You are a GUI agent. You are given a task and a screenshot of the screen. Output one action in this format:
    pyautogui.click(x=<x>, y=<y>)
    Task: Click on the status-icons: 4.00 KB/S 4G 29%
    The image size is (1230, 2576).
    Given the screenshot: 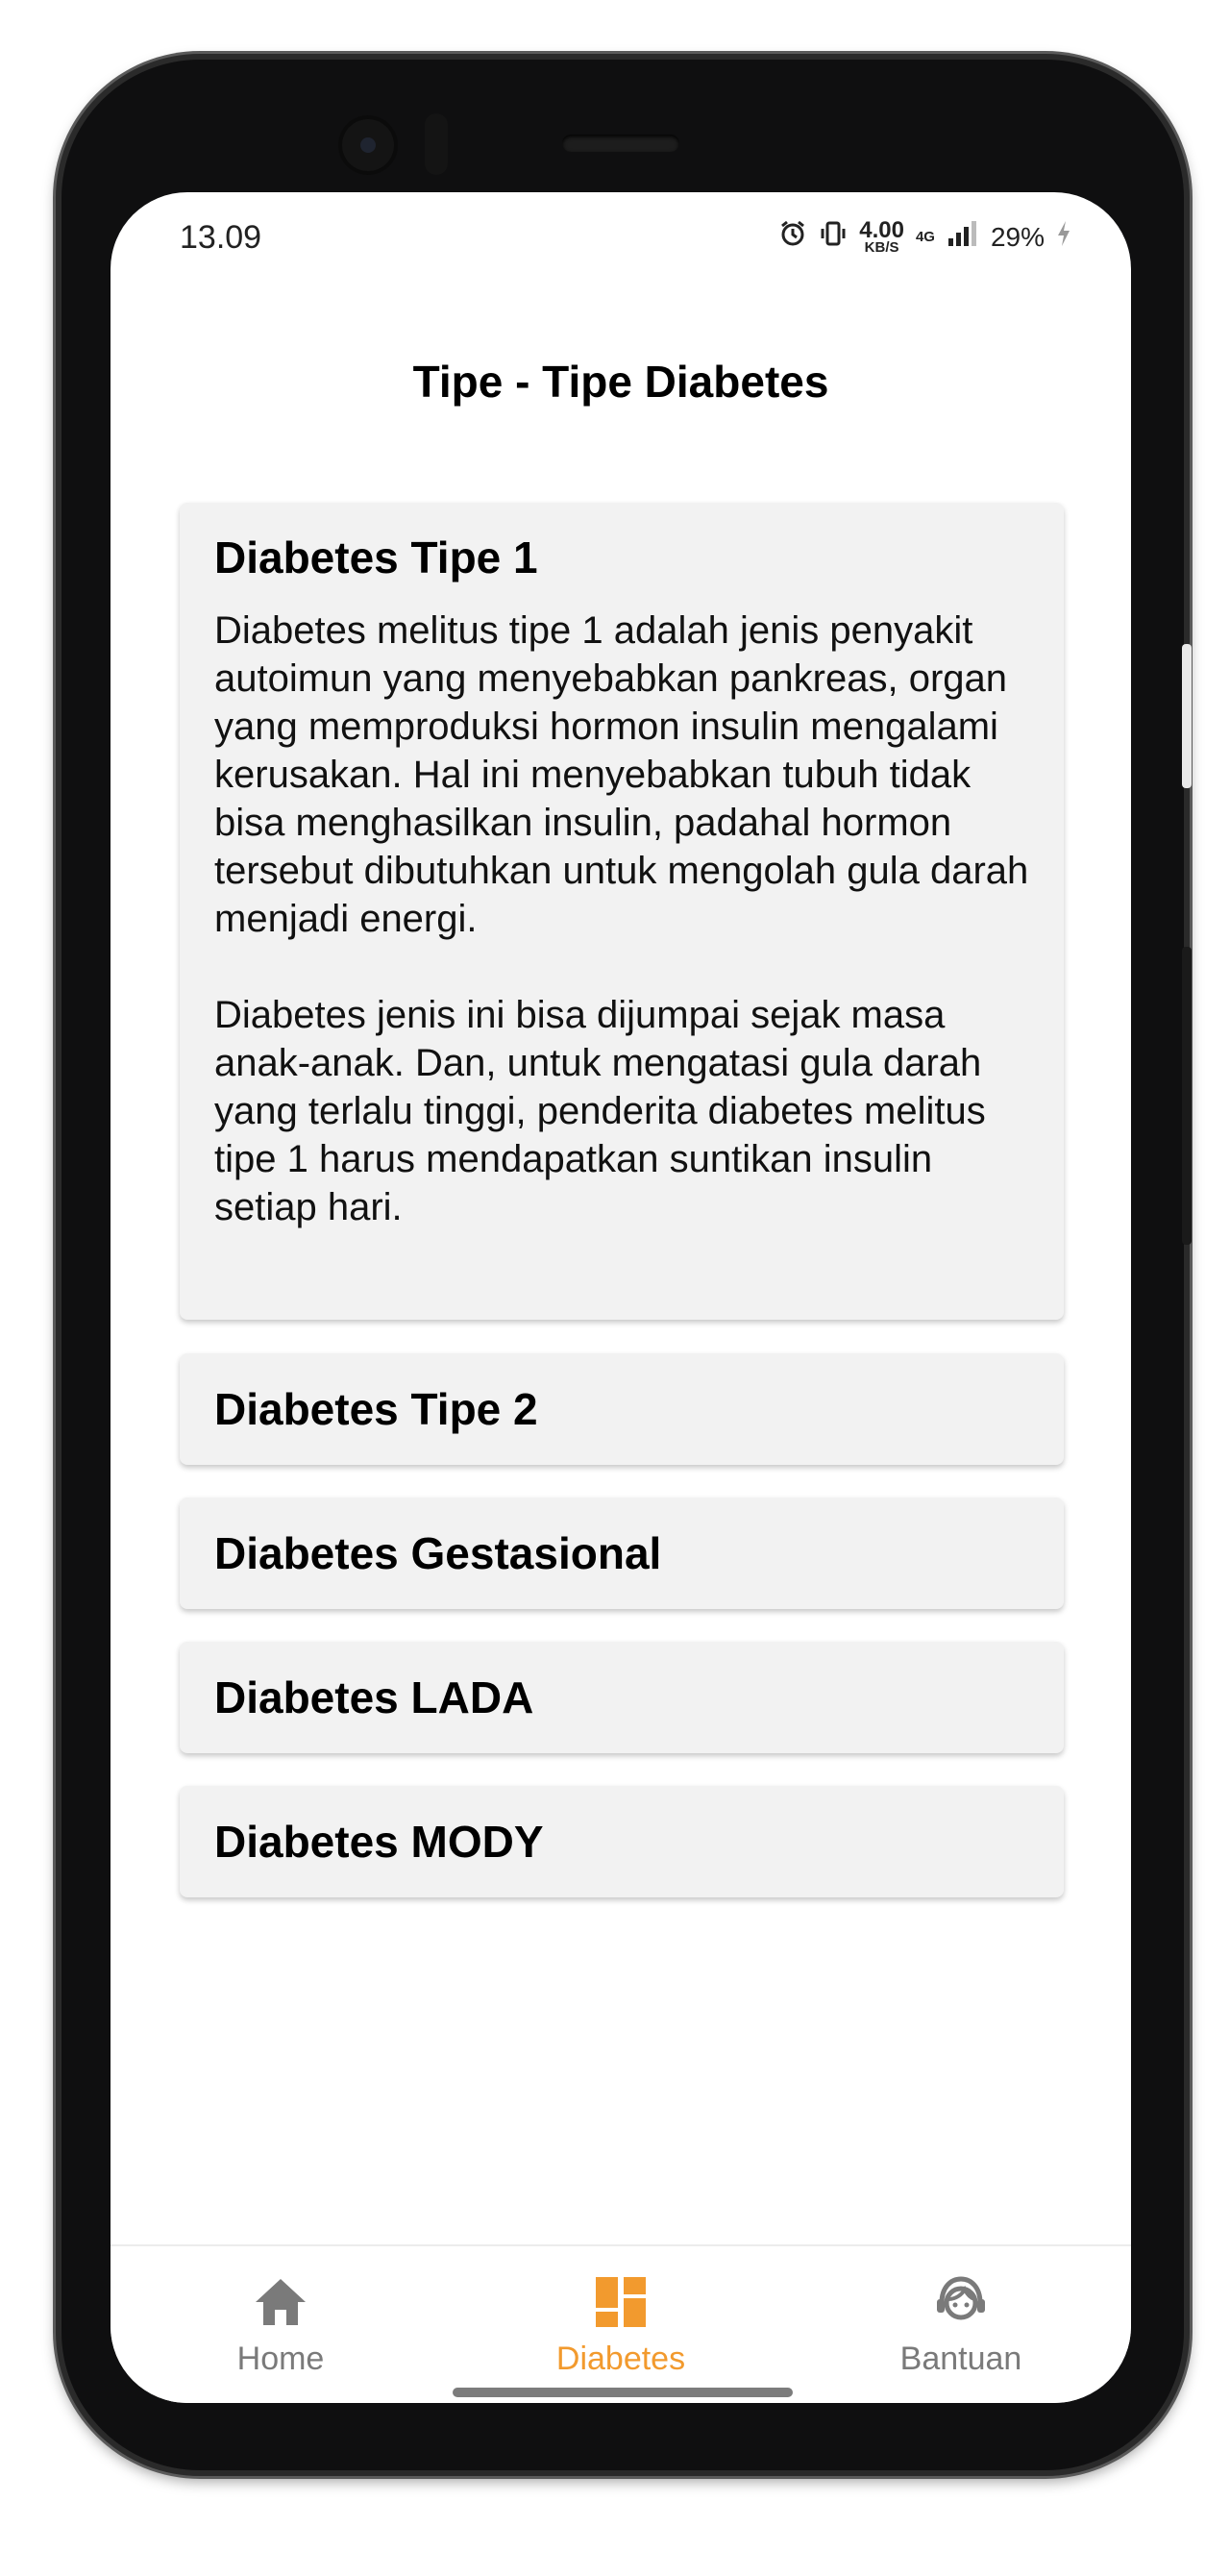 What is the action you would take?
    pyautogui.click(x=925, y=237)
    